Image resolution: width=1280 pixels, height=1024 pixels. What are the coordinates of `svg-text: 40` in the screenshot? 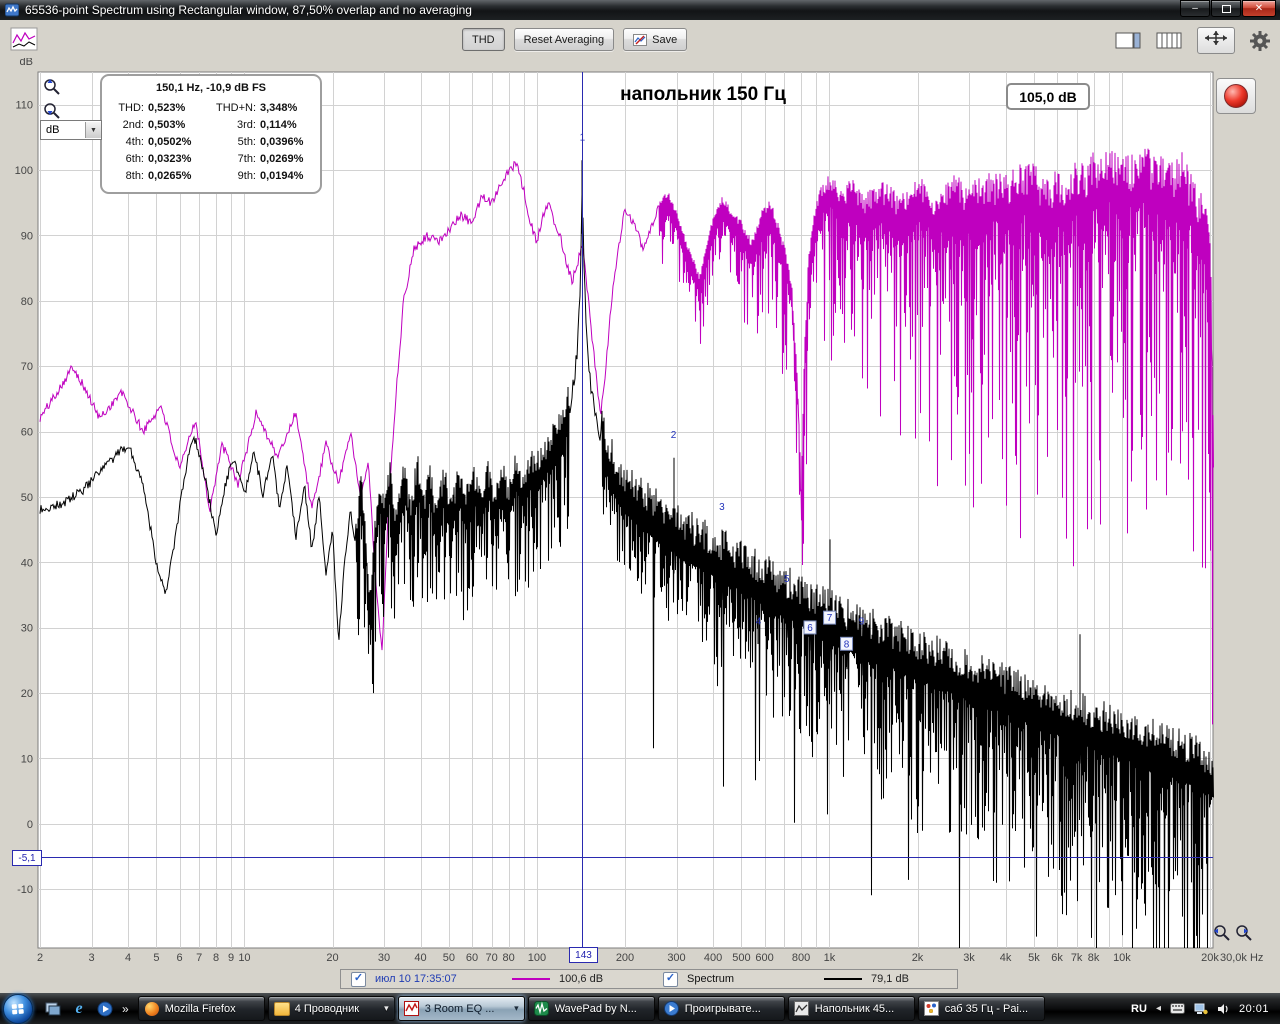 It's located at (420, 958).